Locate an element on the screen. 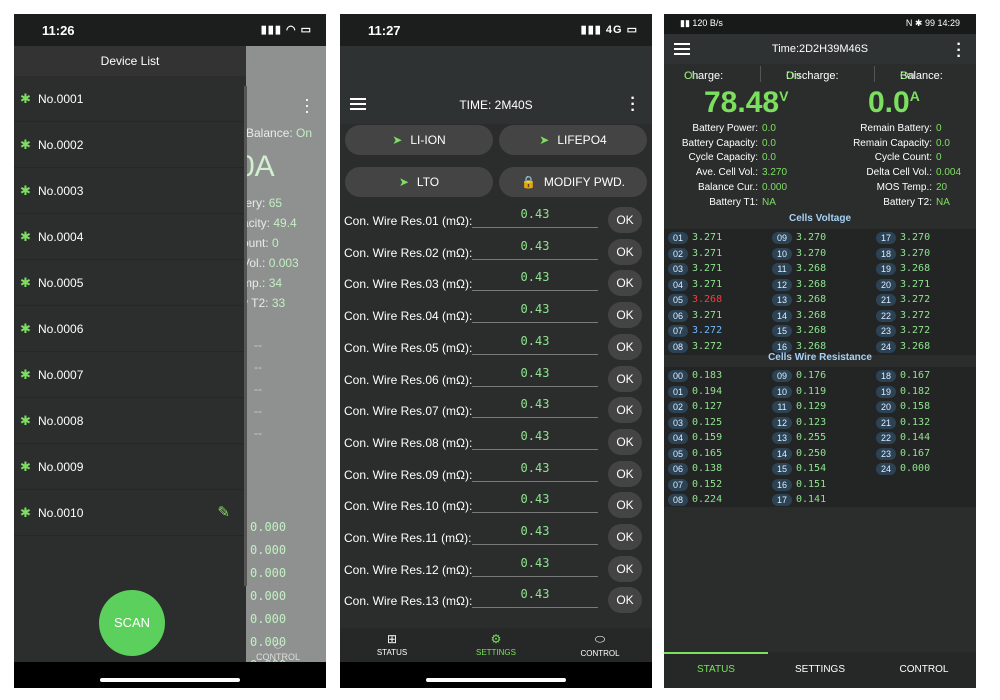 The image size is (1000, 700). tab-status: ⊞ STATUS is located at coordinates (392, 644).